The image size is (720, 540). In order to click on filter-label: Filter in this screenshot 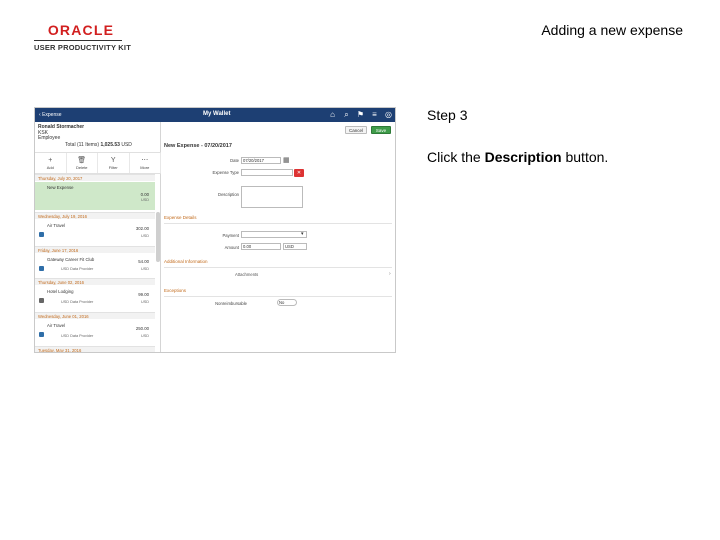, I will do `click(113, 167)`.